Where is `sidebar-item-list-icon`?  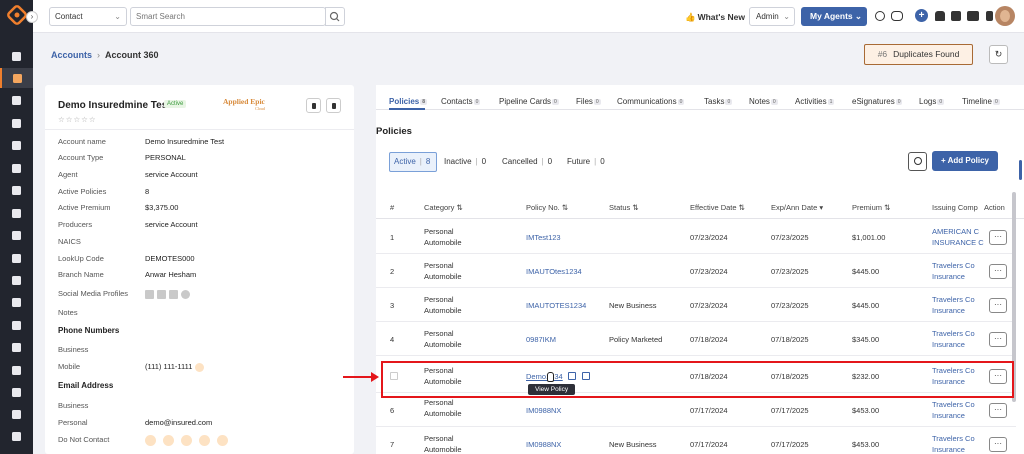 sidebar-item-list-icon is located at coordinates (16, 145).